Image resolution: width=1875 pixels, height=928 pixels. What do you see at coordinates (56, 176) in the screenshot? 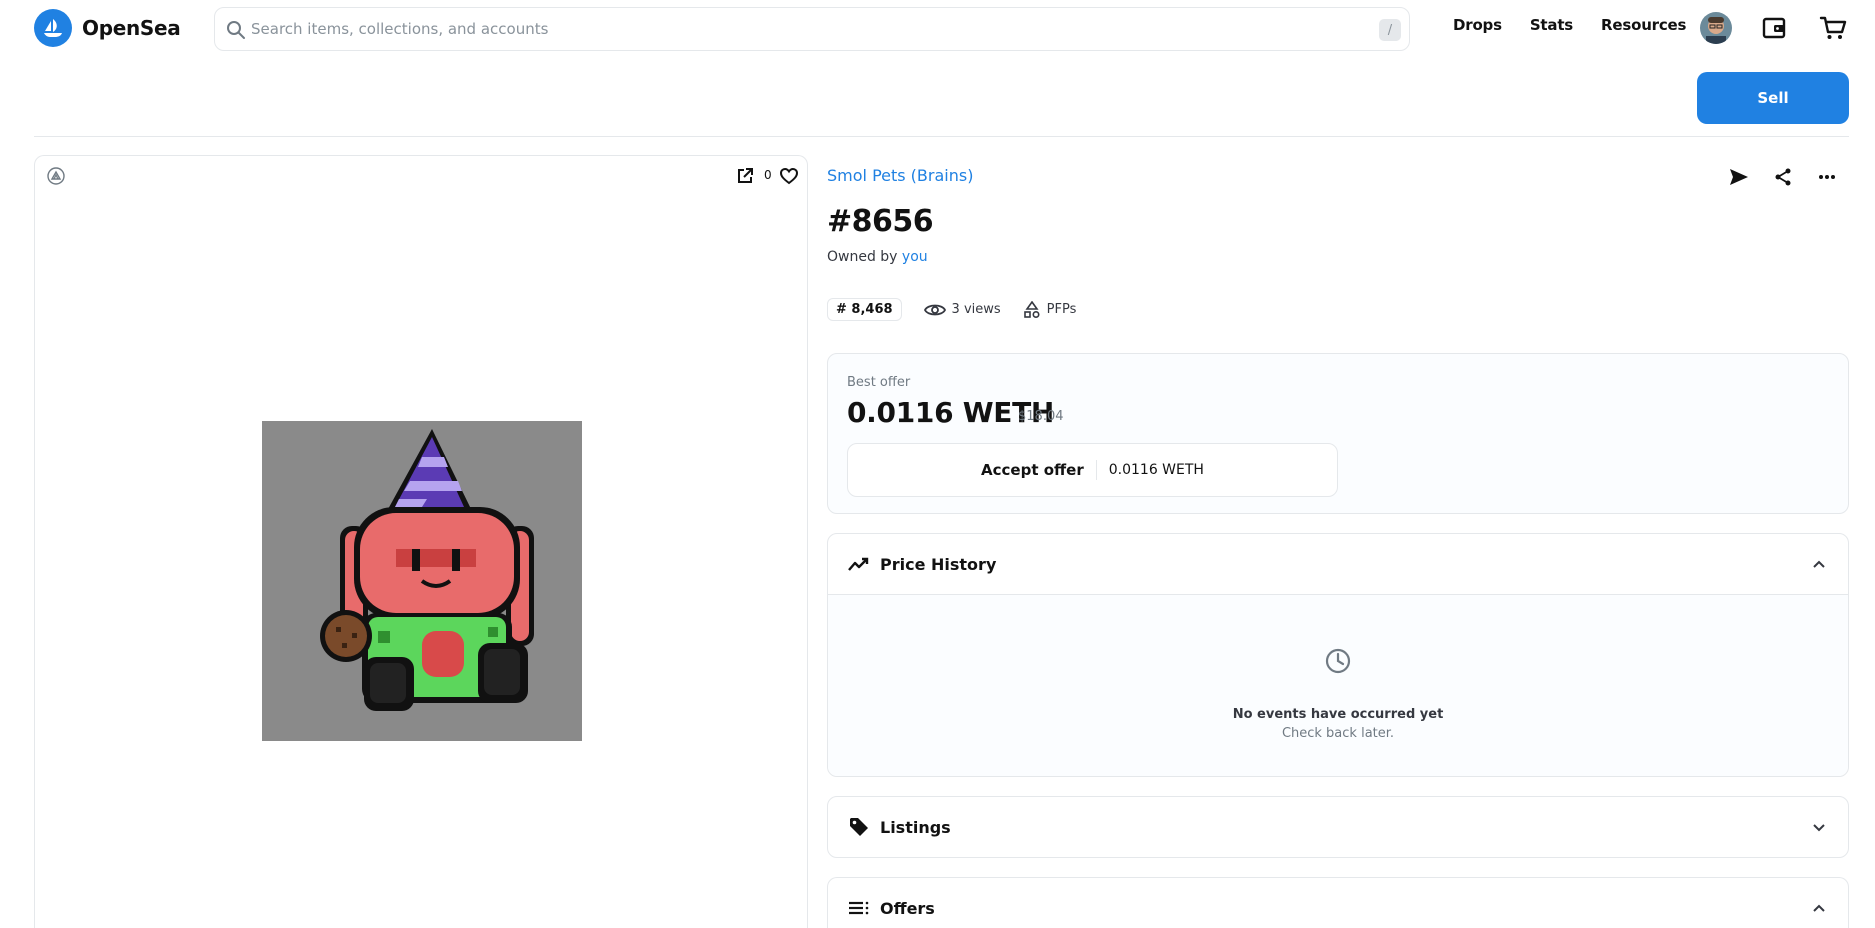
I see `chain-icon` at bounding box center [56, 176].